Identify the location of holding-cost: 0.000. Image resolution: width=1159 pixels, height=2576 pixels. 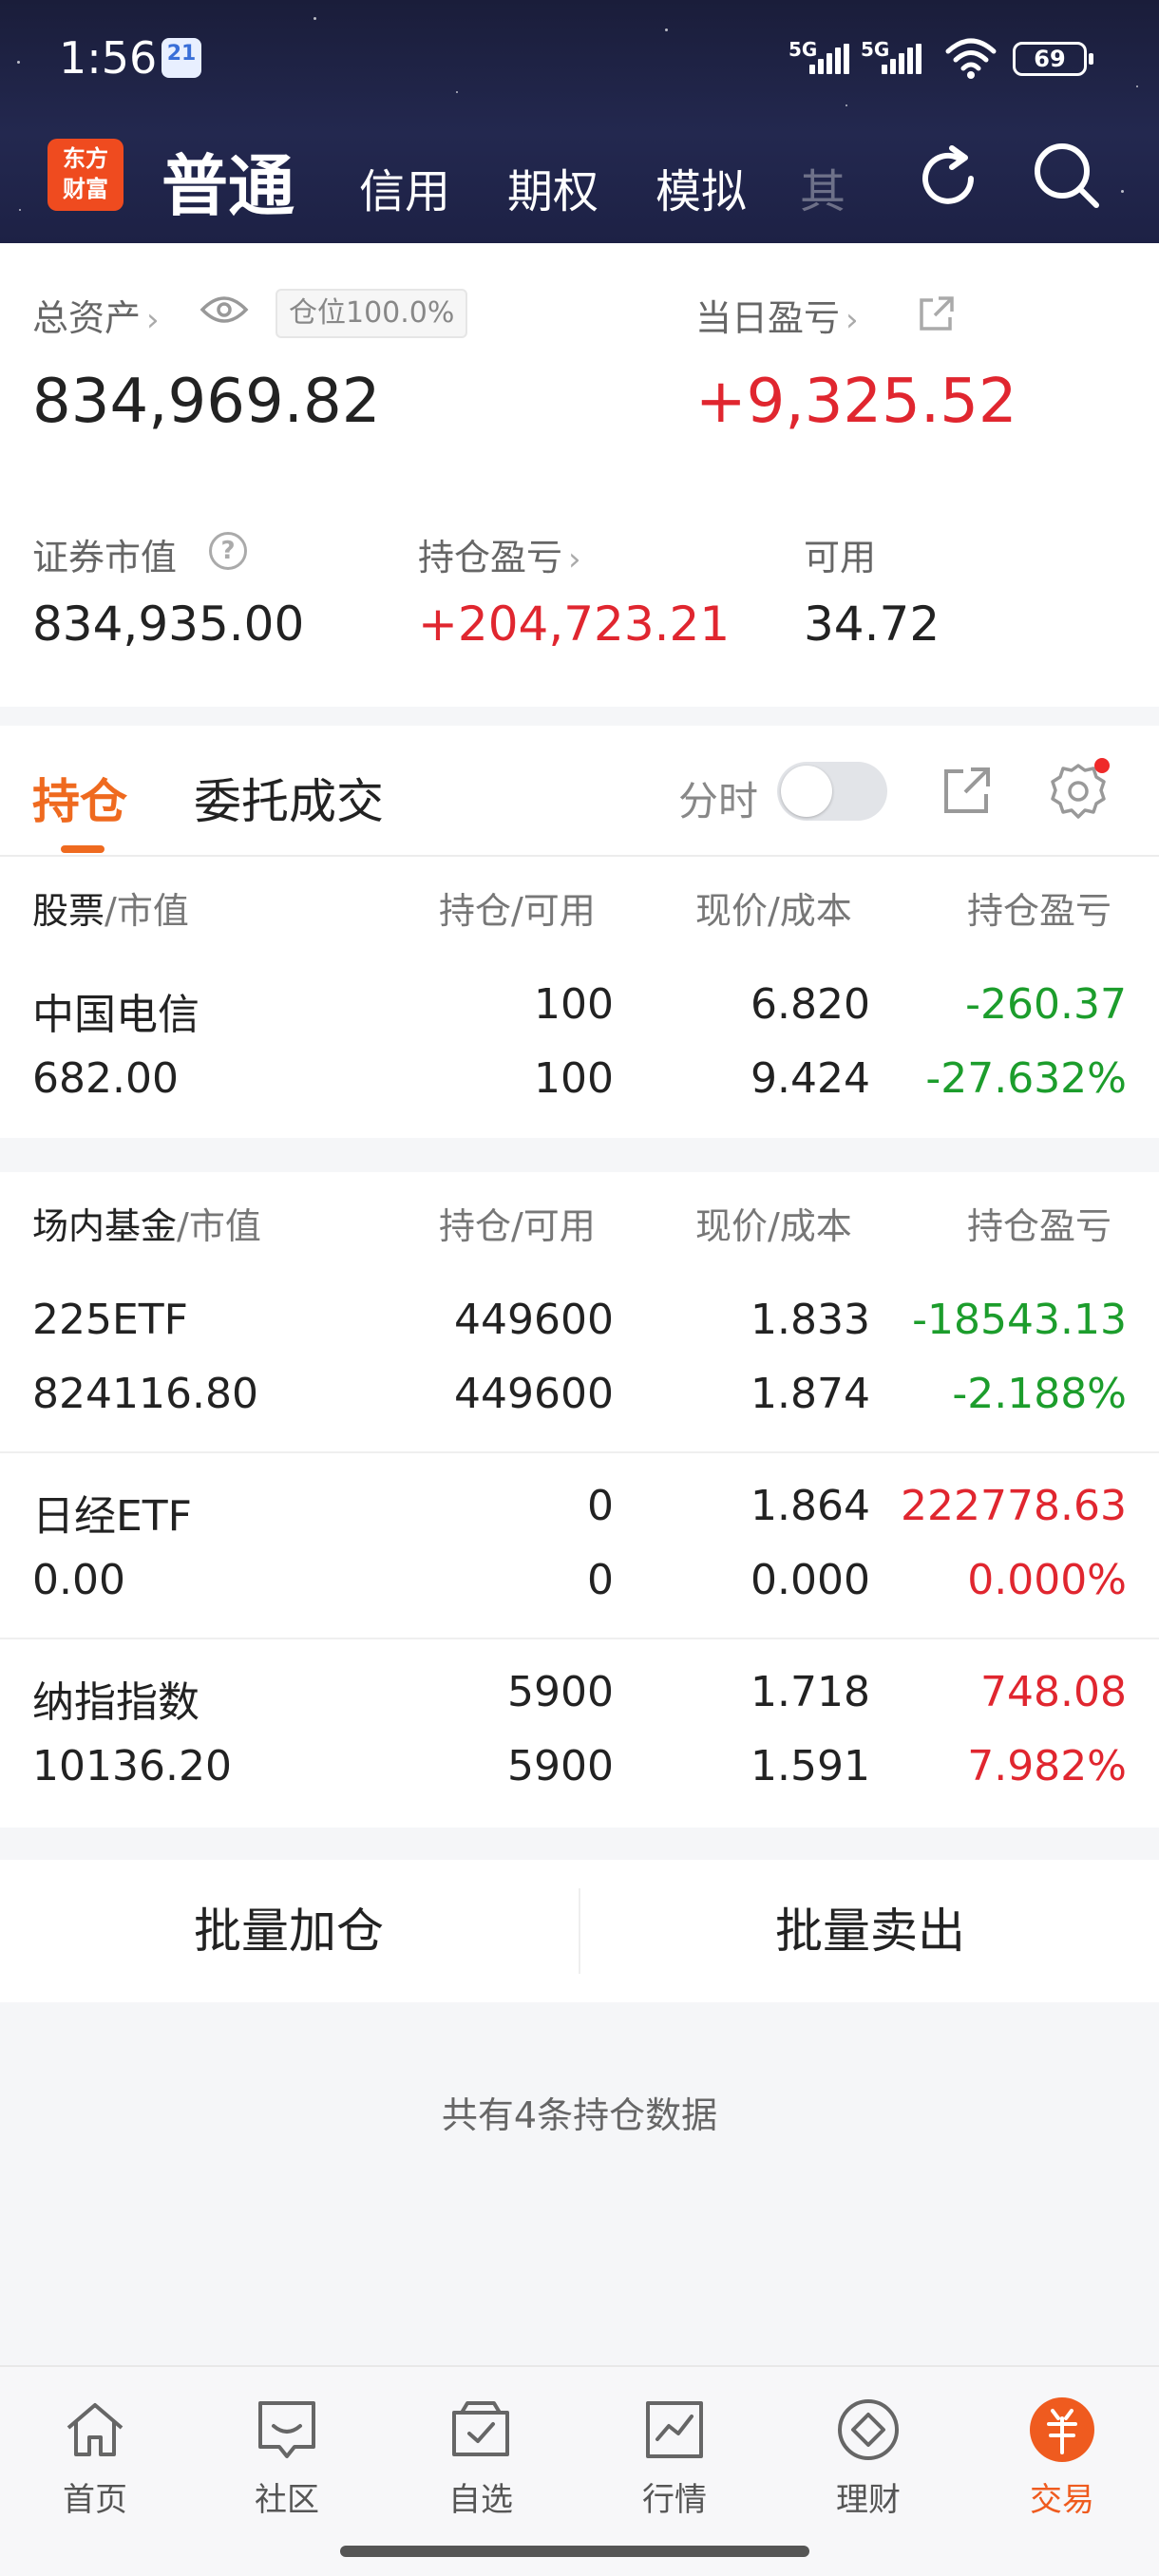
(810, 1580).